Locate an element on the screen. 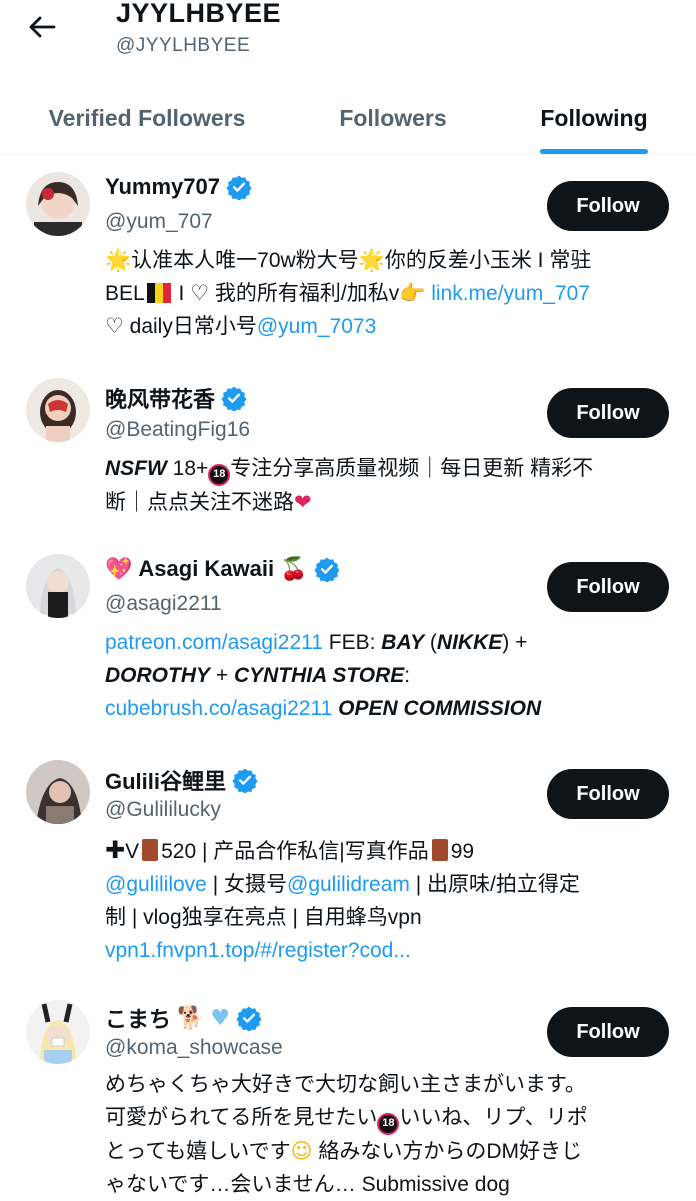 This screenshot has width=696, height=1201. mention-link: @yum_7073 is located at coordinates (316, 326).